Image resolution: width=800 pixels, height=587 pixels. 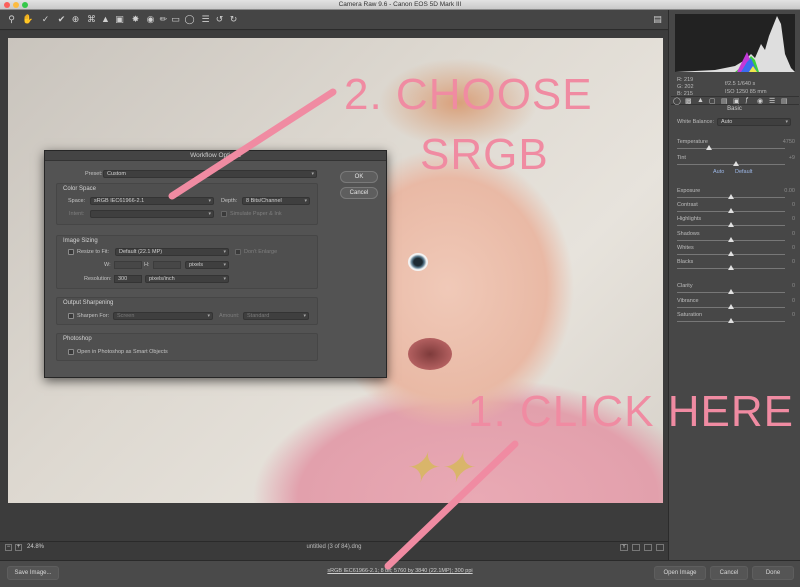 What do you see at coordinates (712, 101) in the screenshot?
I see `hsl-tab-icon: ▢` at bounding box center [712, 101].